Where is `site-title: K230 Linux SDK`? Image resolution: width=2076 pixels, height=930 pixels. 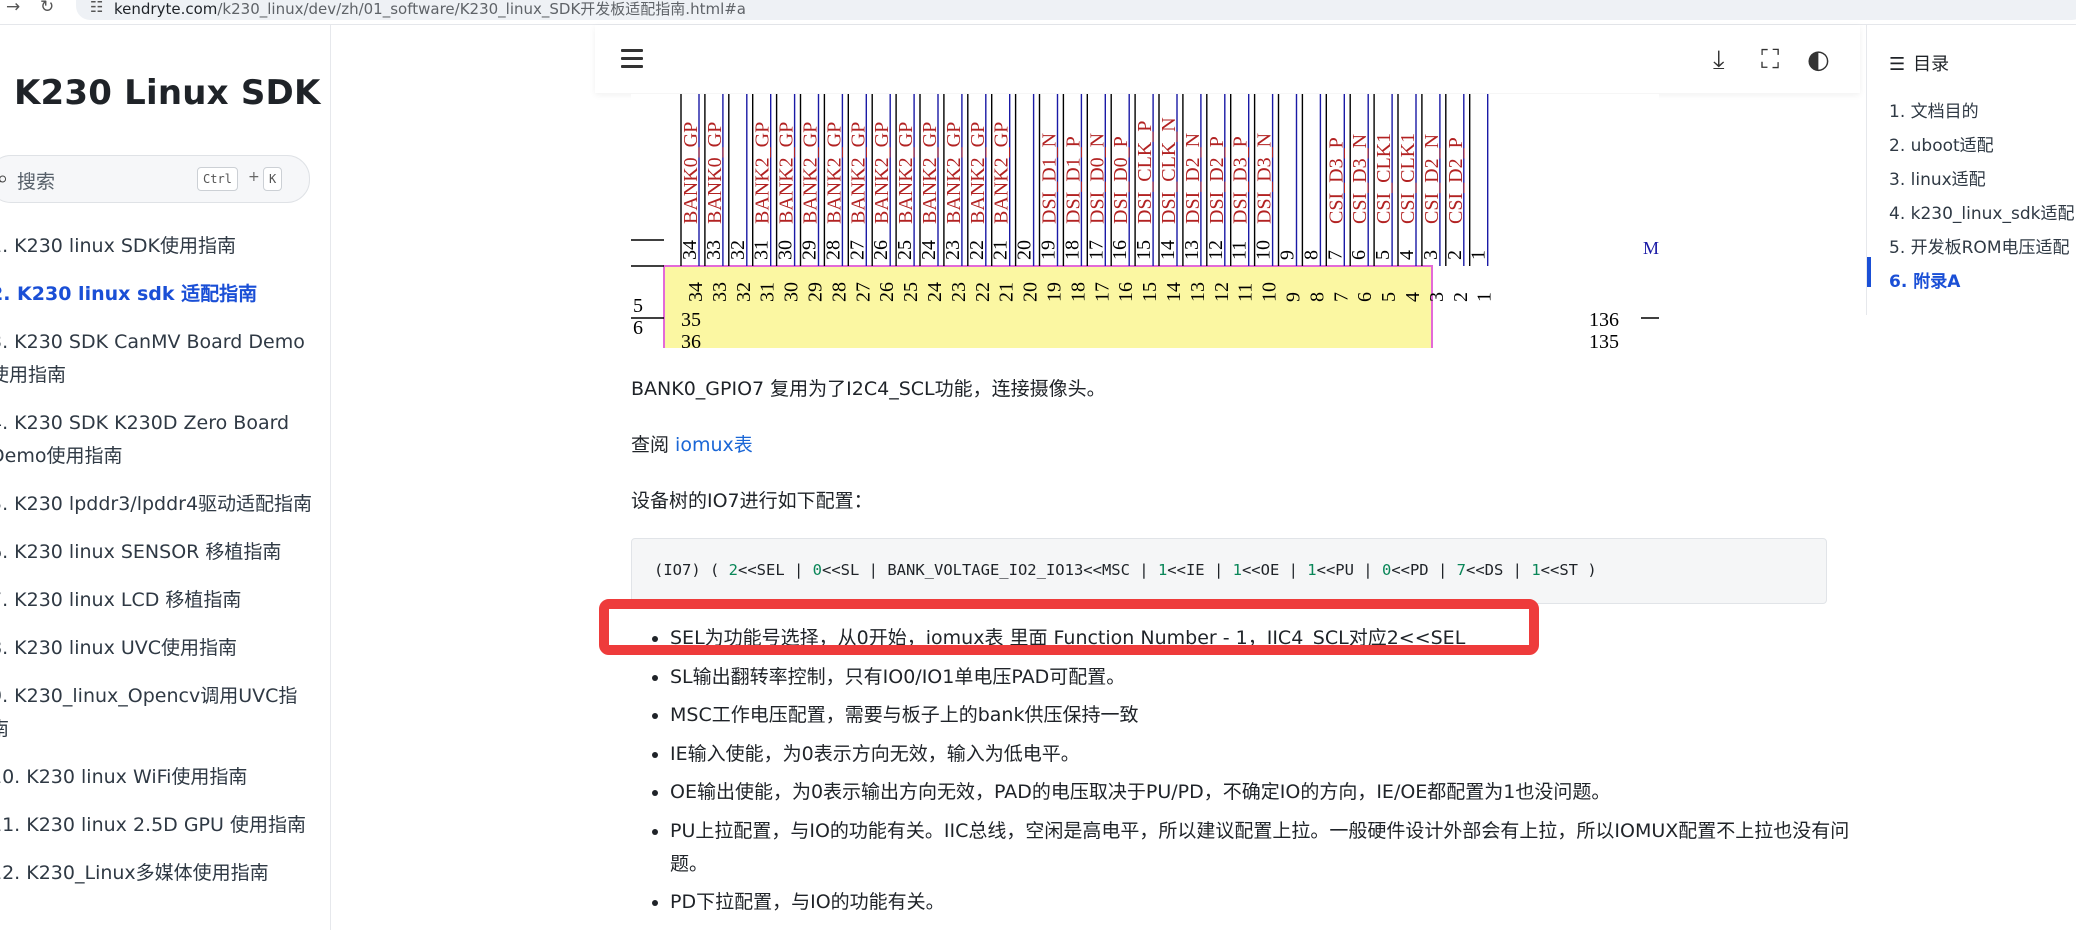 site-title: K230 Linux SDK is located at coordinates (167, 93).